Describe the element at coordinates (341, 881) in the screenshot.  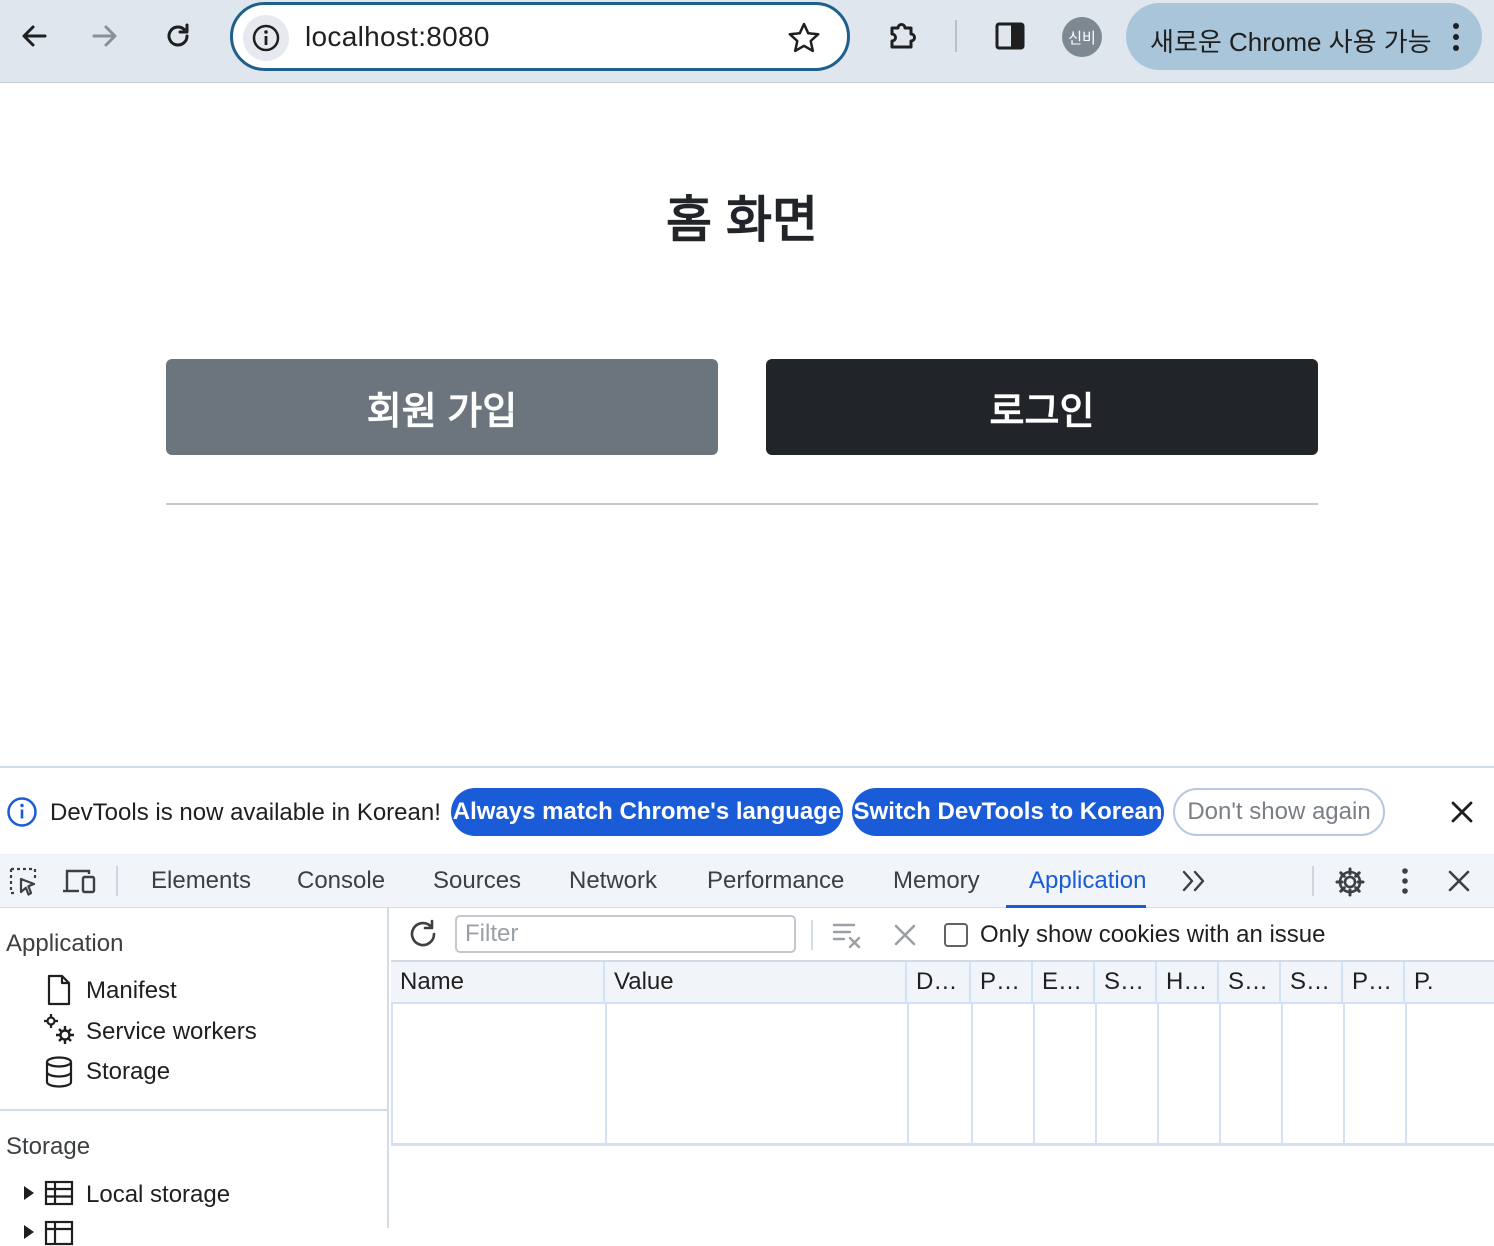
I see `tab-console: Console` at that location.